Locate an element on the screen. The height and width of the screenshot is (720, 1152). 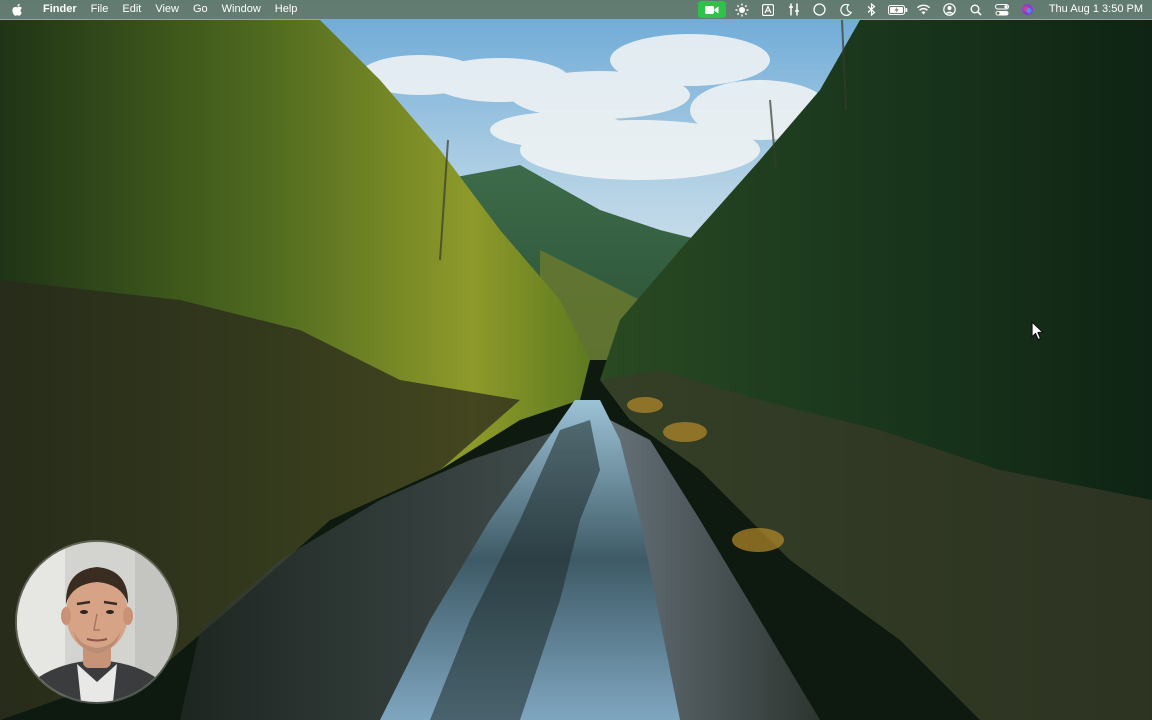
text-input-icon is located at coordinates (768, 9).